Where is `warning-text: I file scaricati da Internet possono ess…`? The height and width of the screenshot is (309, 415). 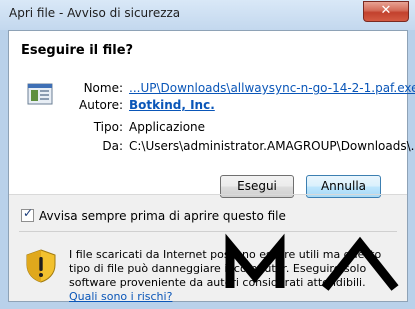
warning-text: I file scaricati da Internet possono ess… is located at coordinates (225, 268).